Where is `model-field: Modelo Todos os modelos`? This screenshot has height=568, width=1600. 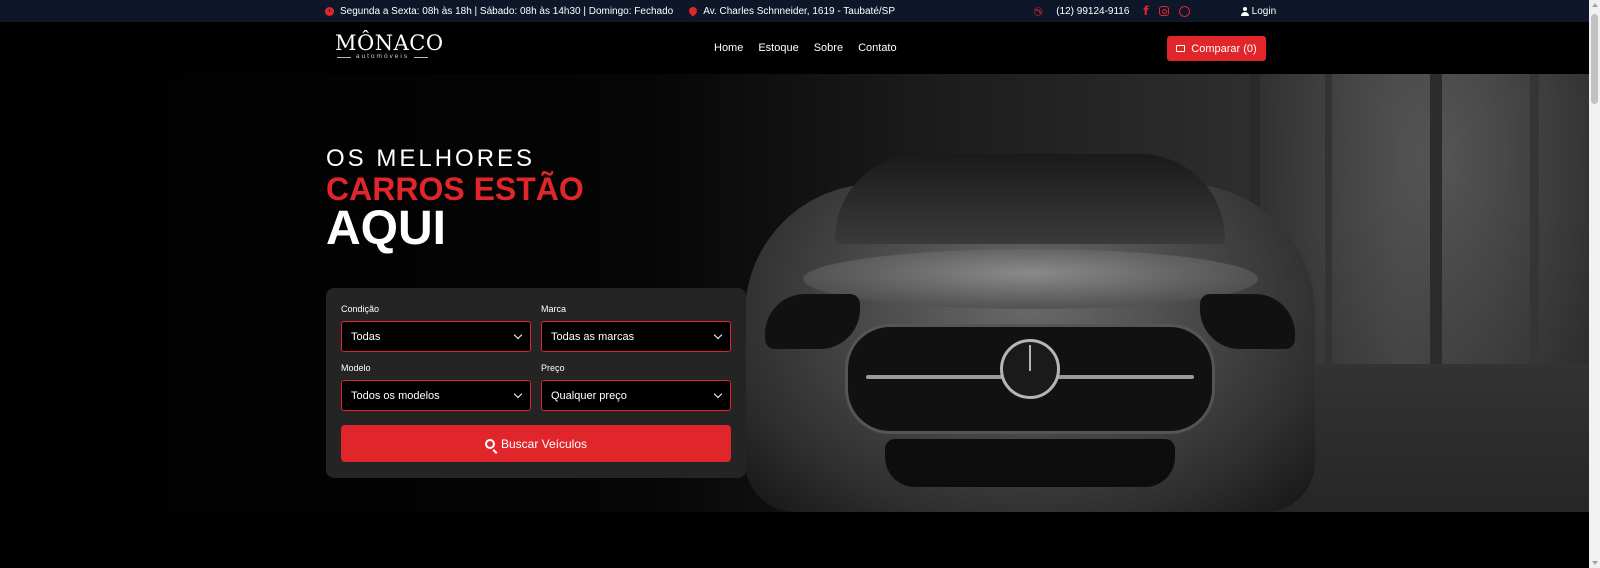
model-field: Modelo Todos os modelos is located at coordinates (436, 387).